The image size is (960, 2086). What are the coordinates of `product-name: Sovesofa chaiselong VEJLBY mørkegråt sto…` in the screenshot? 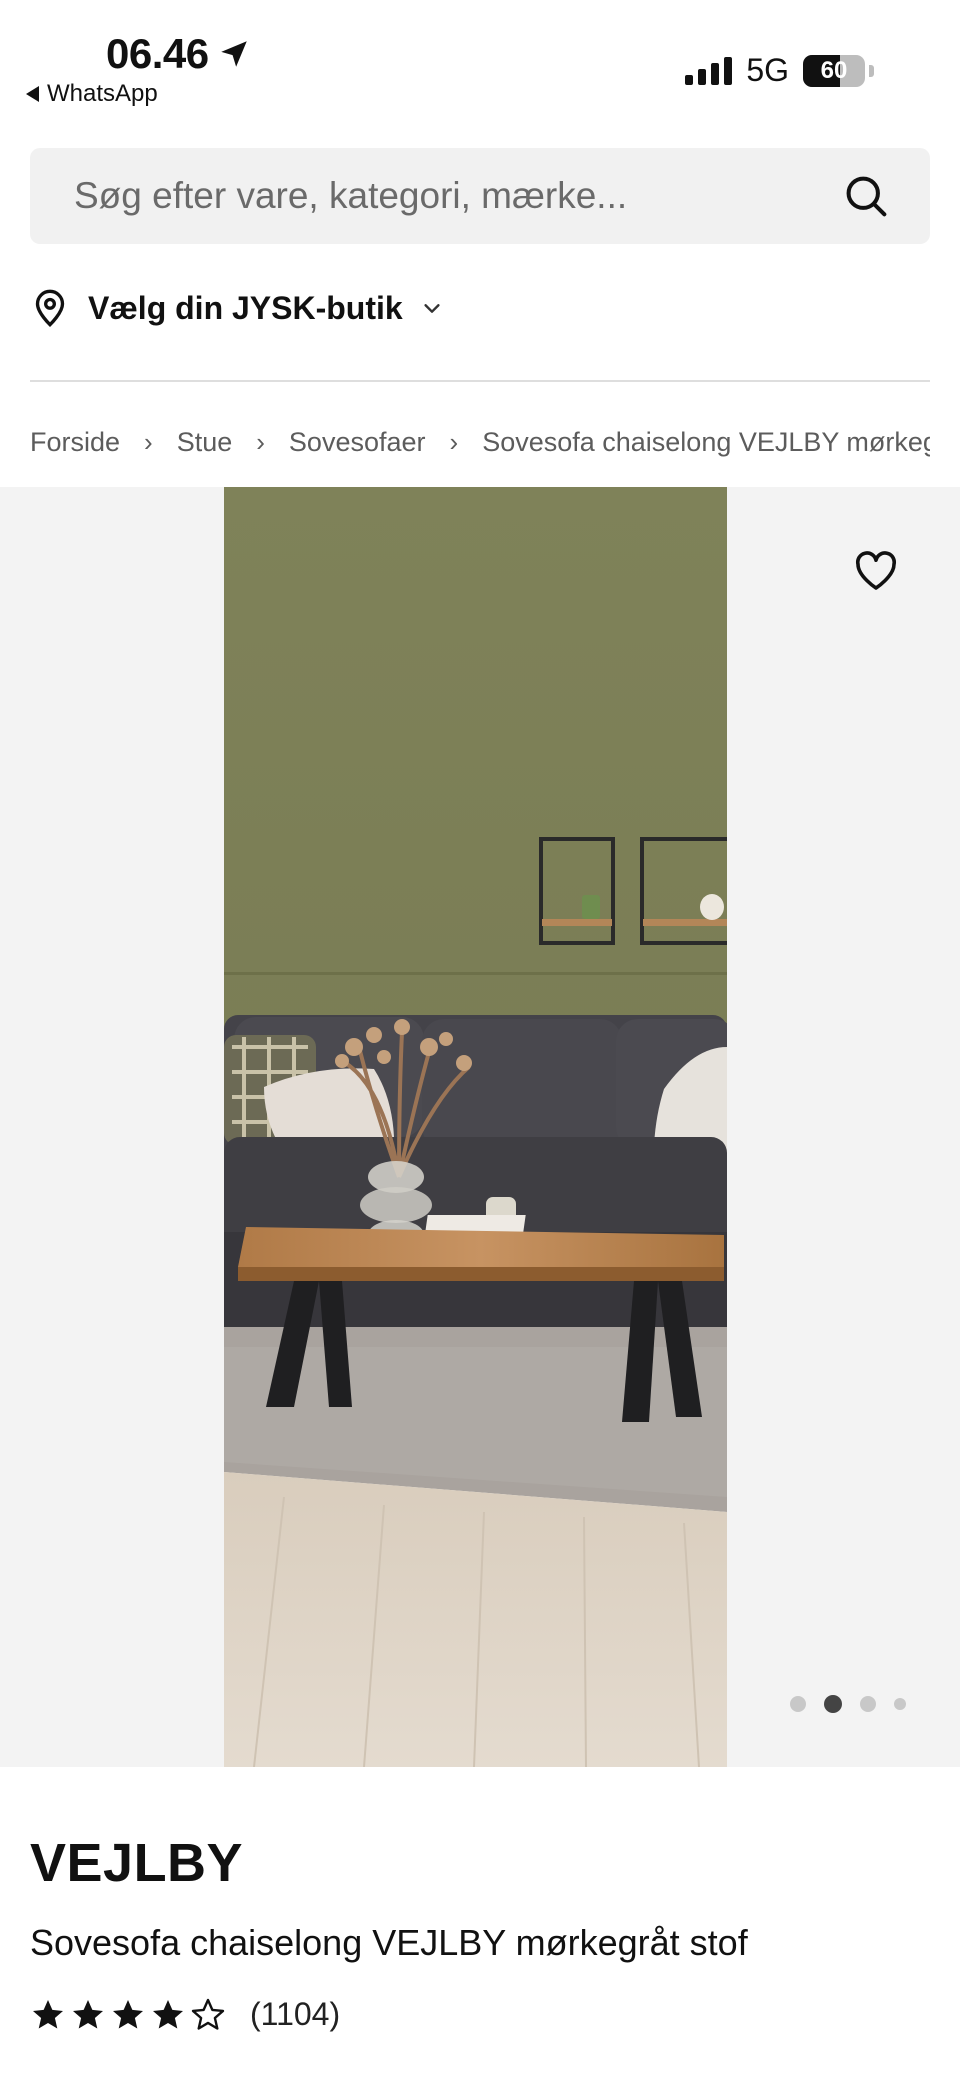 It's located at (389, 1942).